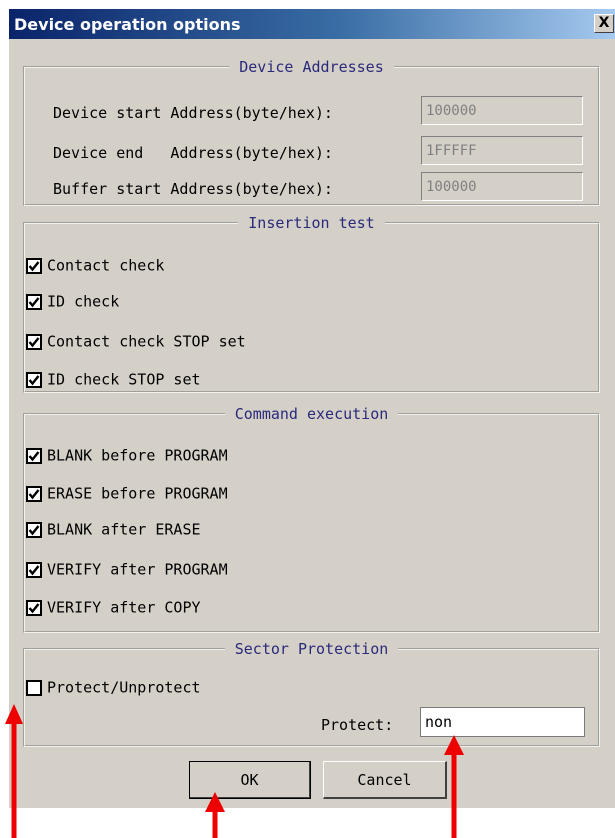 The height and width of the screenshot is (838, 615). What do you see at coordinates (502, 110) in the screenshot?
I see `device-start-address-field` at bounding box center [502, 110].